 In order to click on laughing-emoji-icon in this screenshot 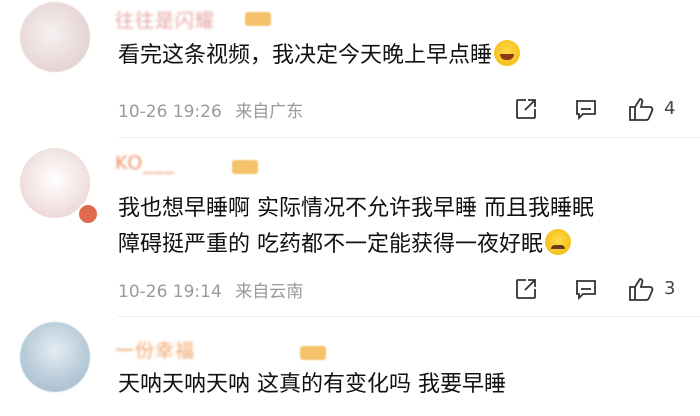, I will do `click(507, 53)`.